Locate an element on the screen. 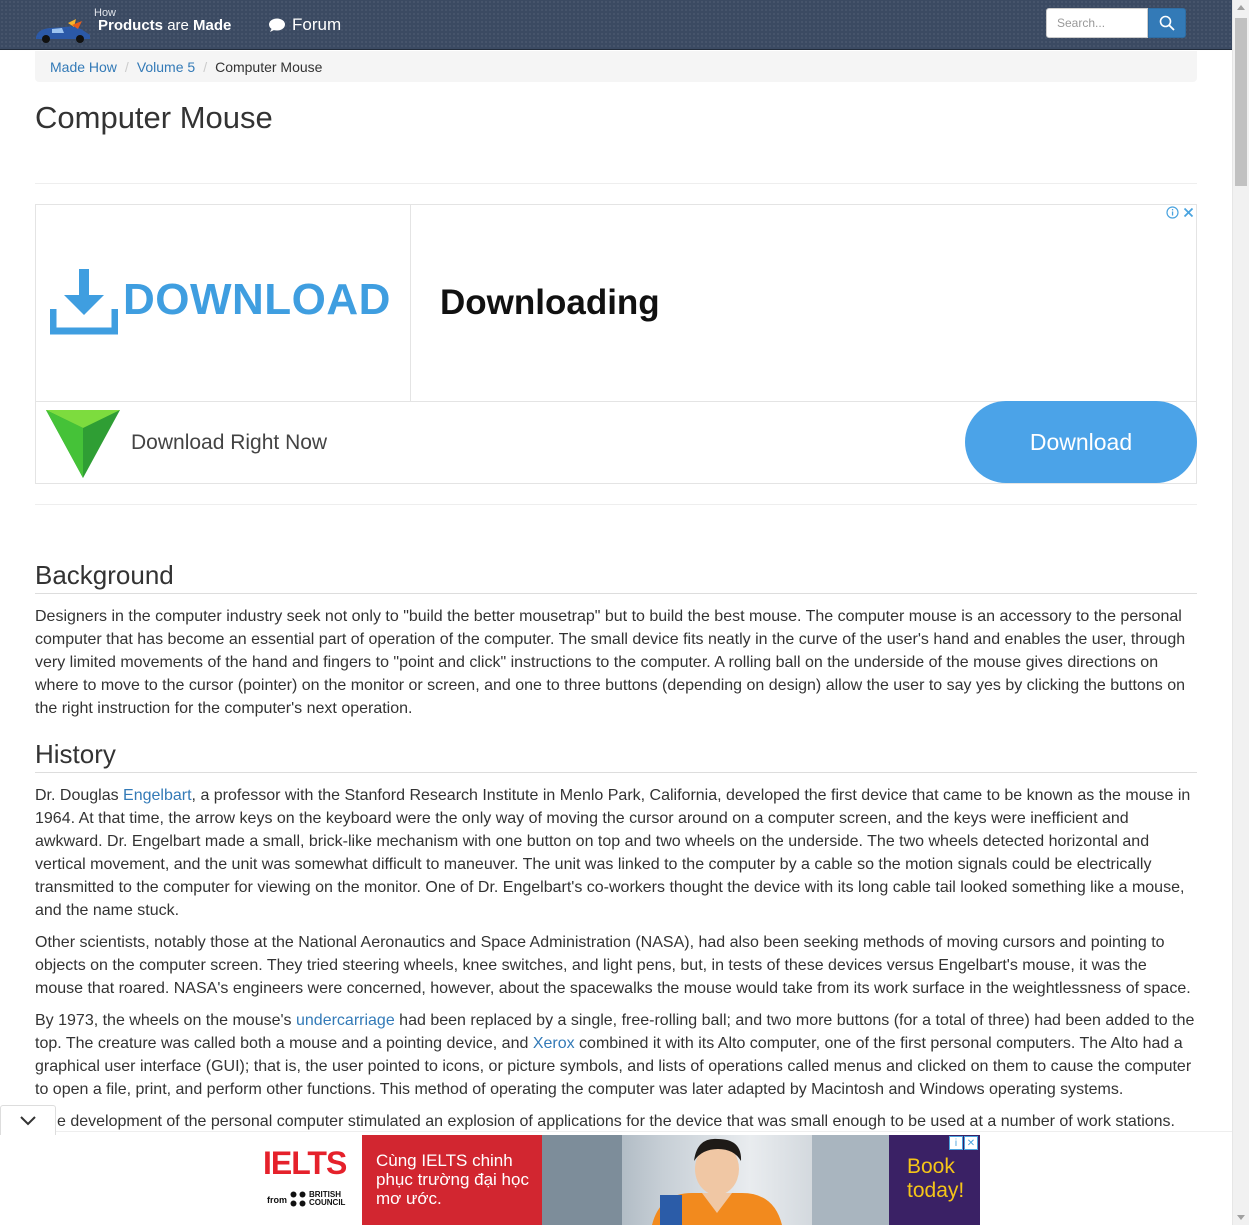 The height and width of the screenshot is (1225, 1249). ad-logo-text: DOWNLOAD is located at coordinates (257, 299).